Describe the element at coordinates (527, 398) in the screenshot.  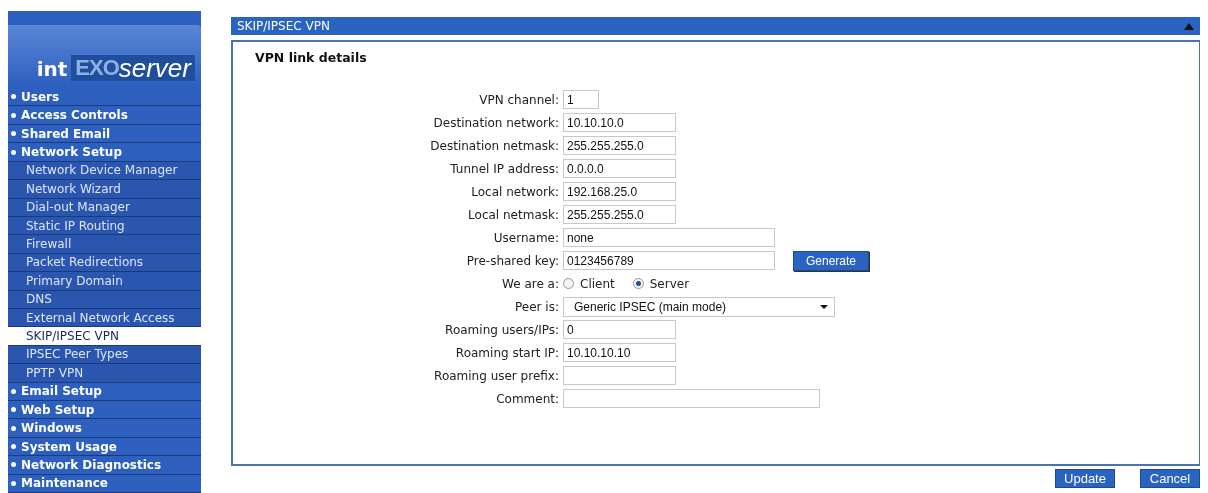
I see `field-label: Comment:` at that location.